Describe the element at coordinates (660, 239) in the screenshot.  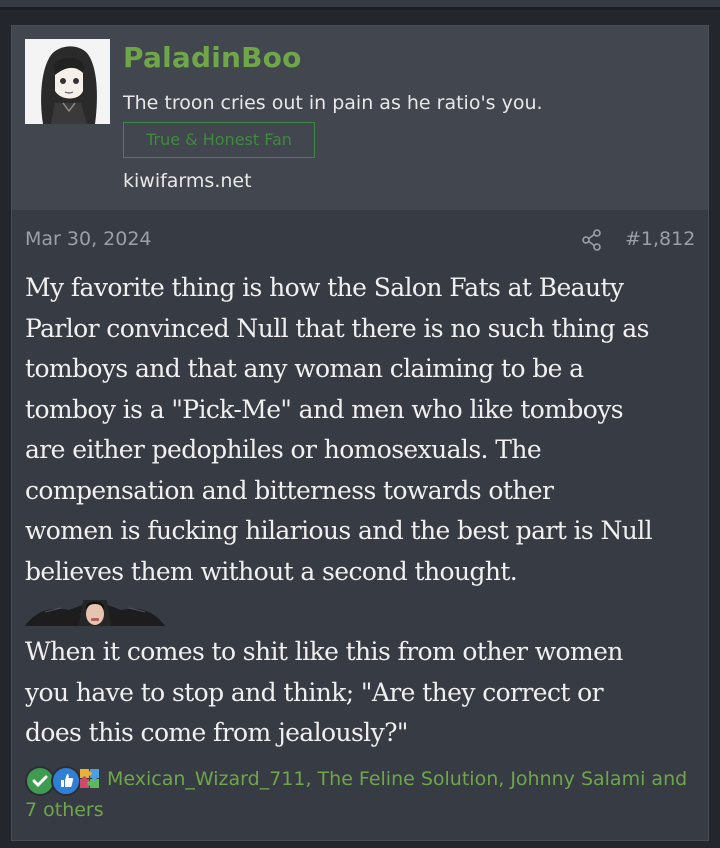
I see `post-number-link: #1,812` at that location.